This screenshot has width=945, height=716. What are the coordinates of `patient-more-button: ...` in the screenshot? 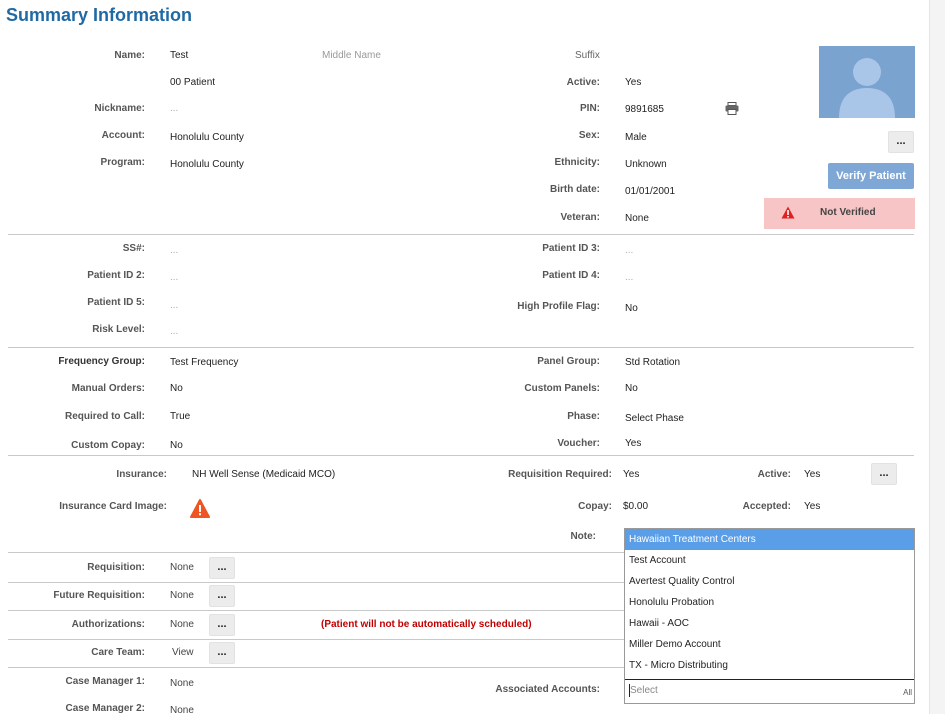 It's located at (901, 142).